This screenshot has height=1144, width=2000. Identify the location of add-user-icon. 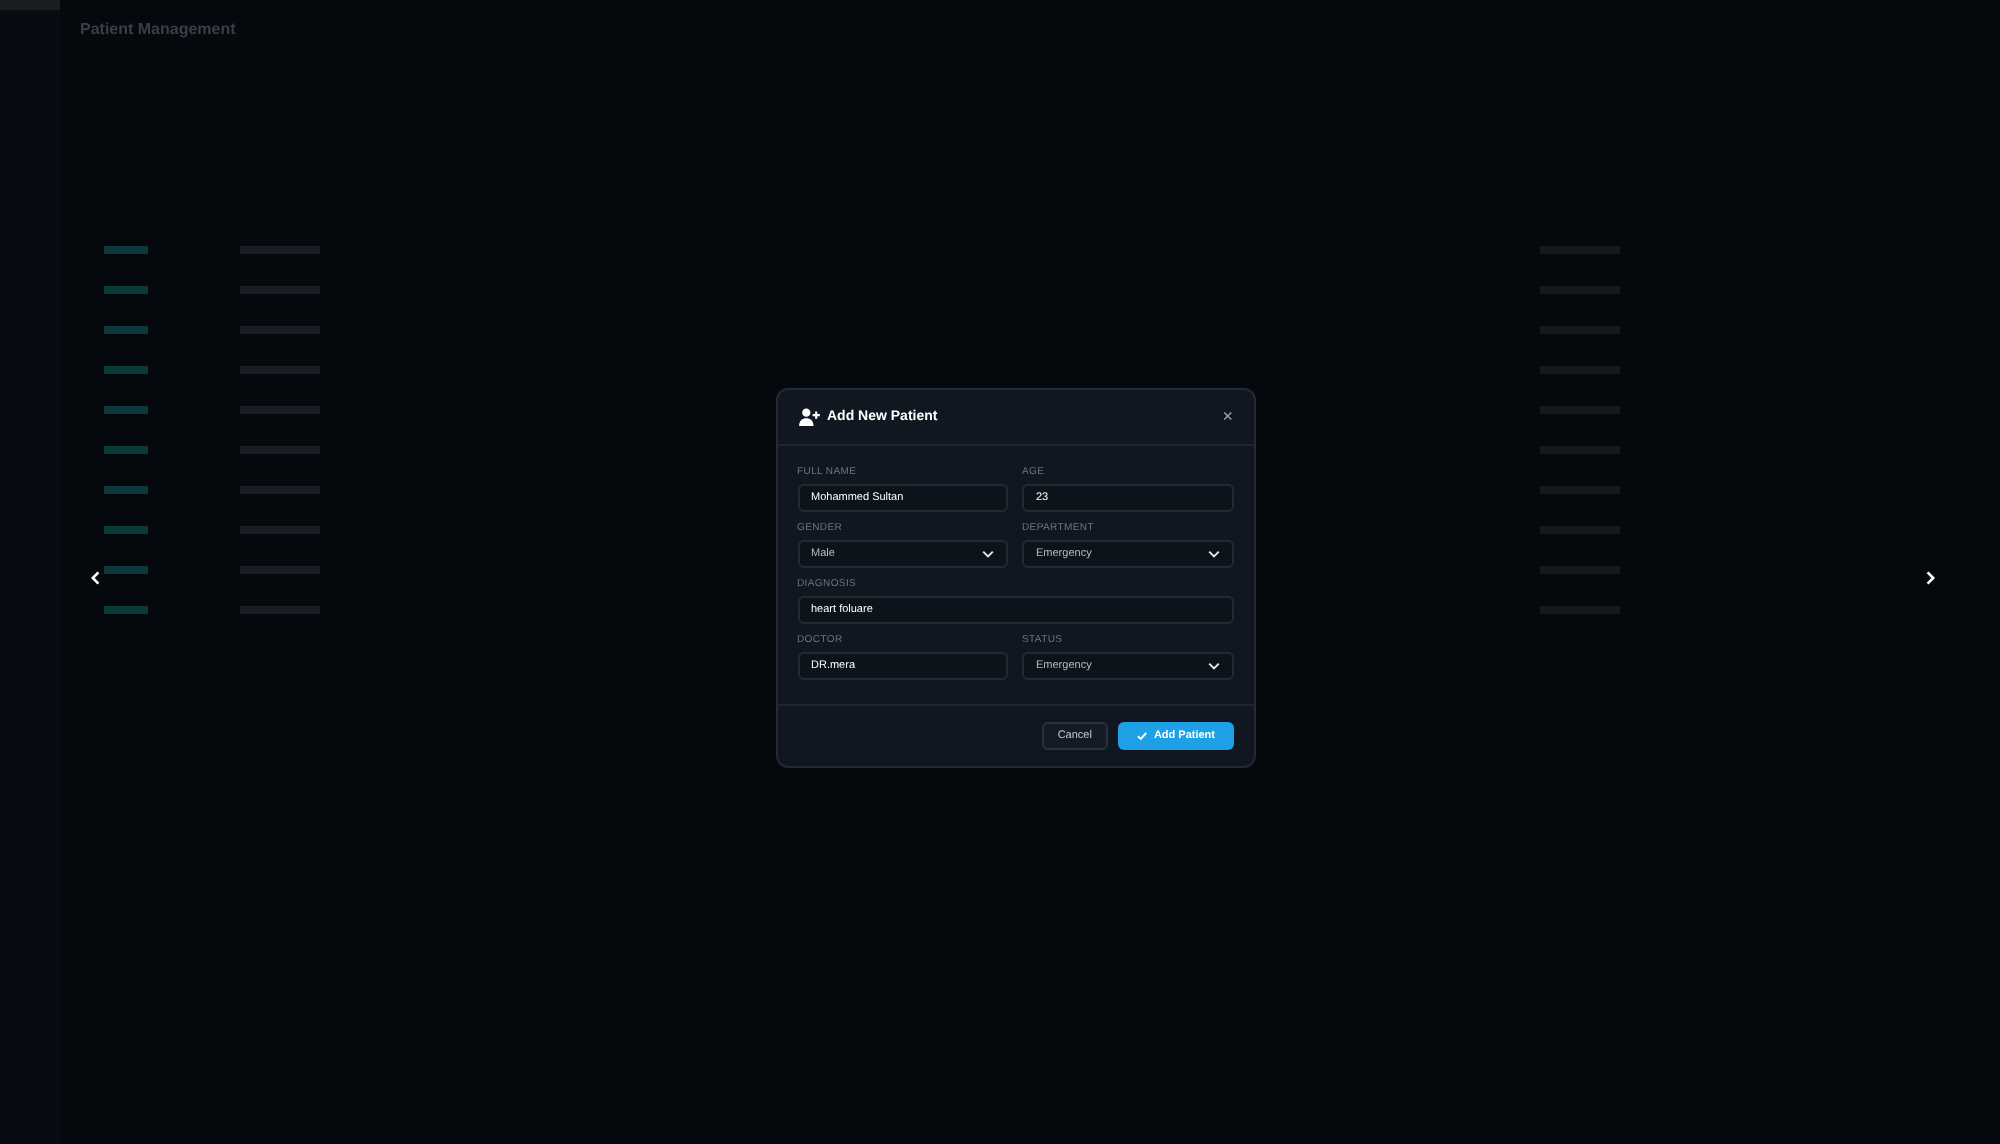
(808, 417).